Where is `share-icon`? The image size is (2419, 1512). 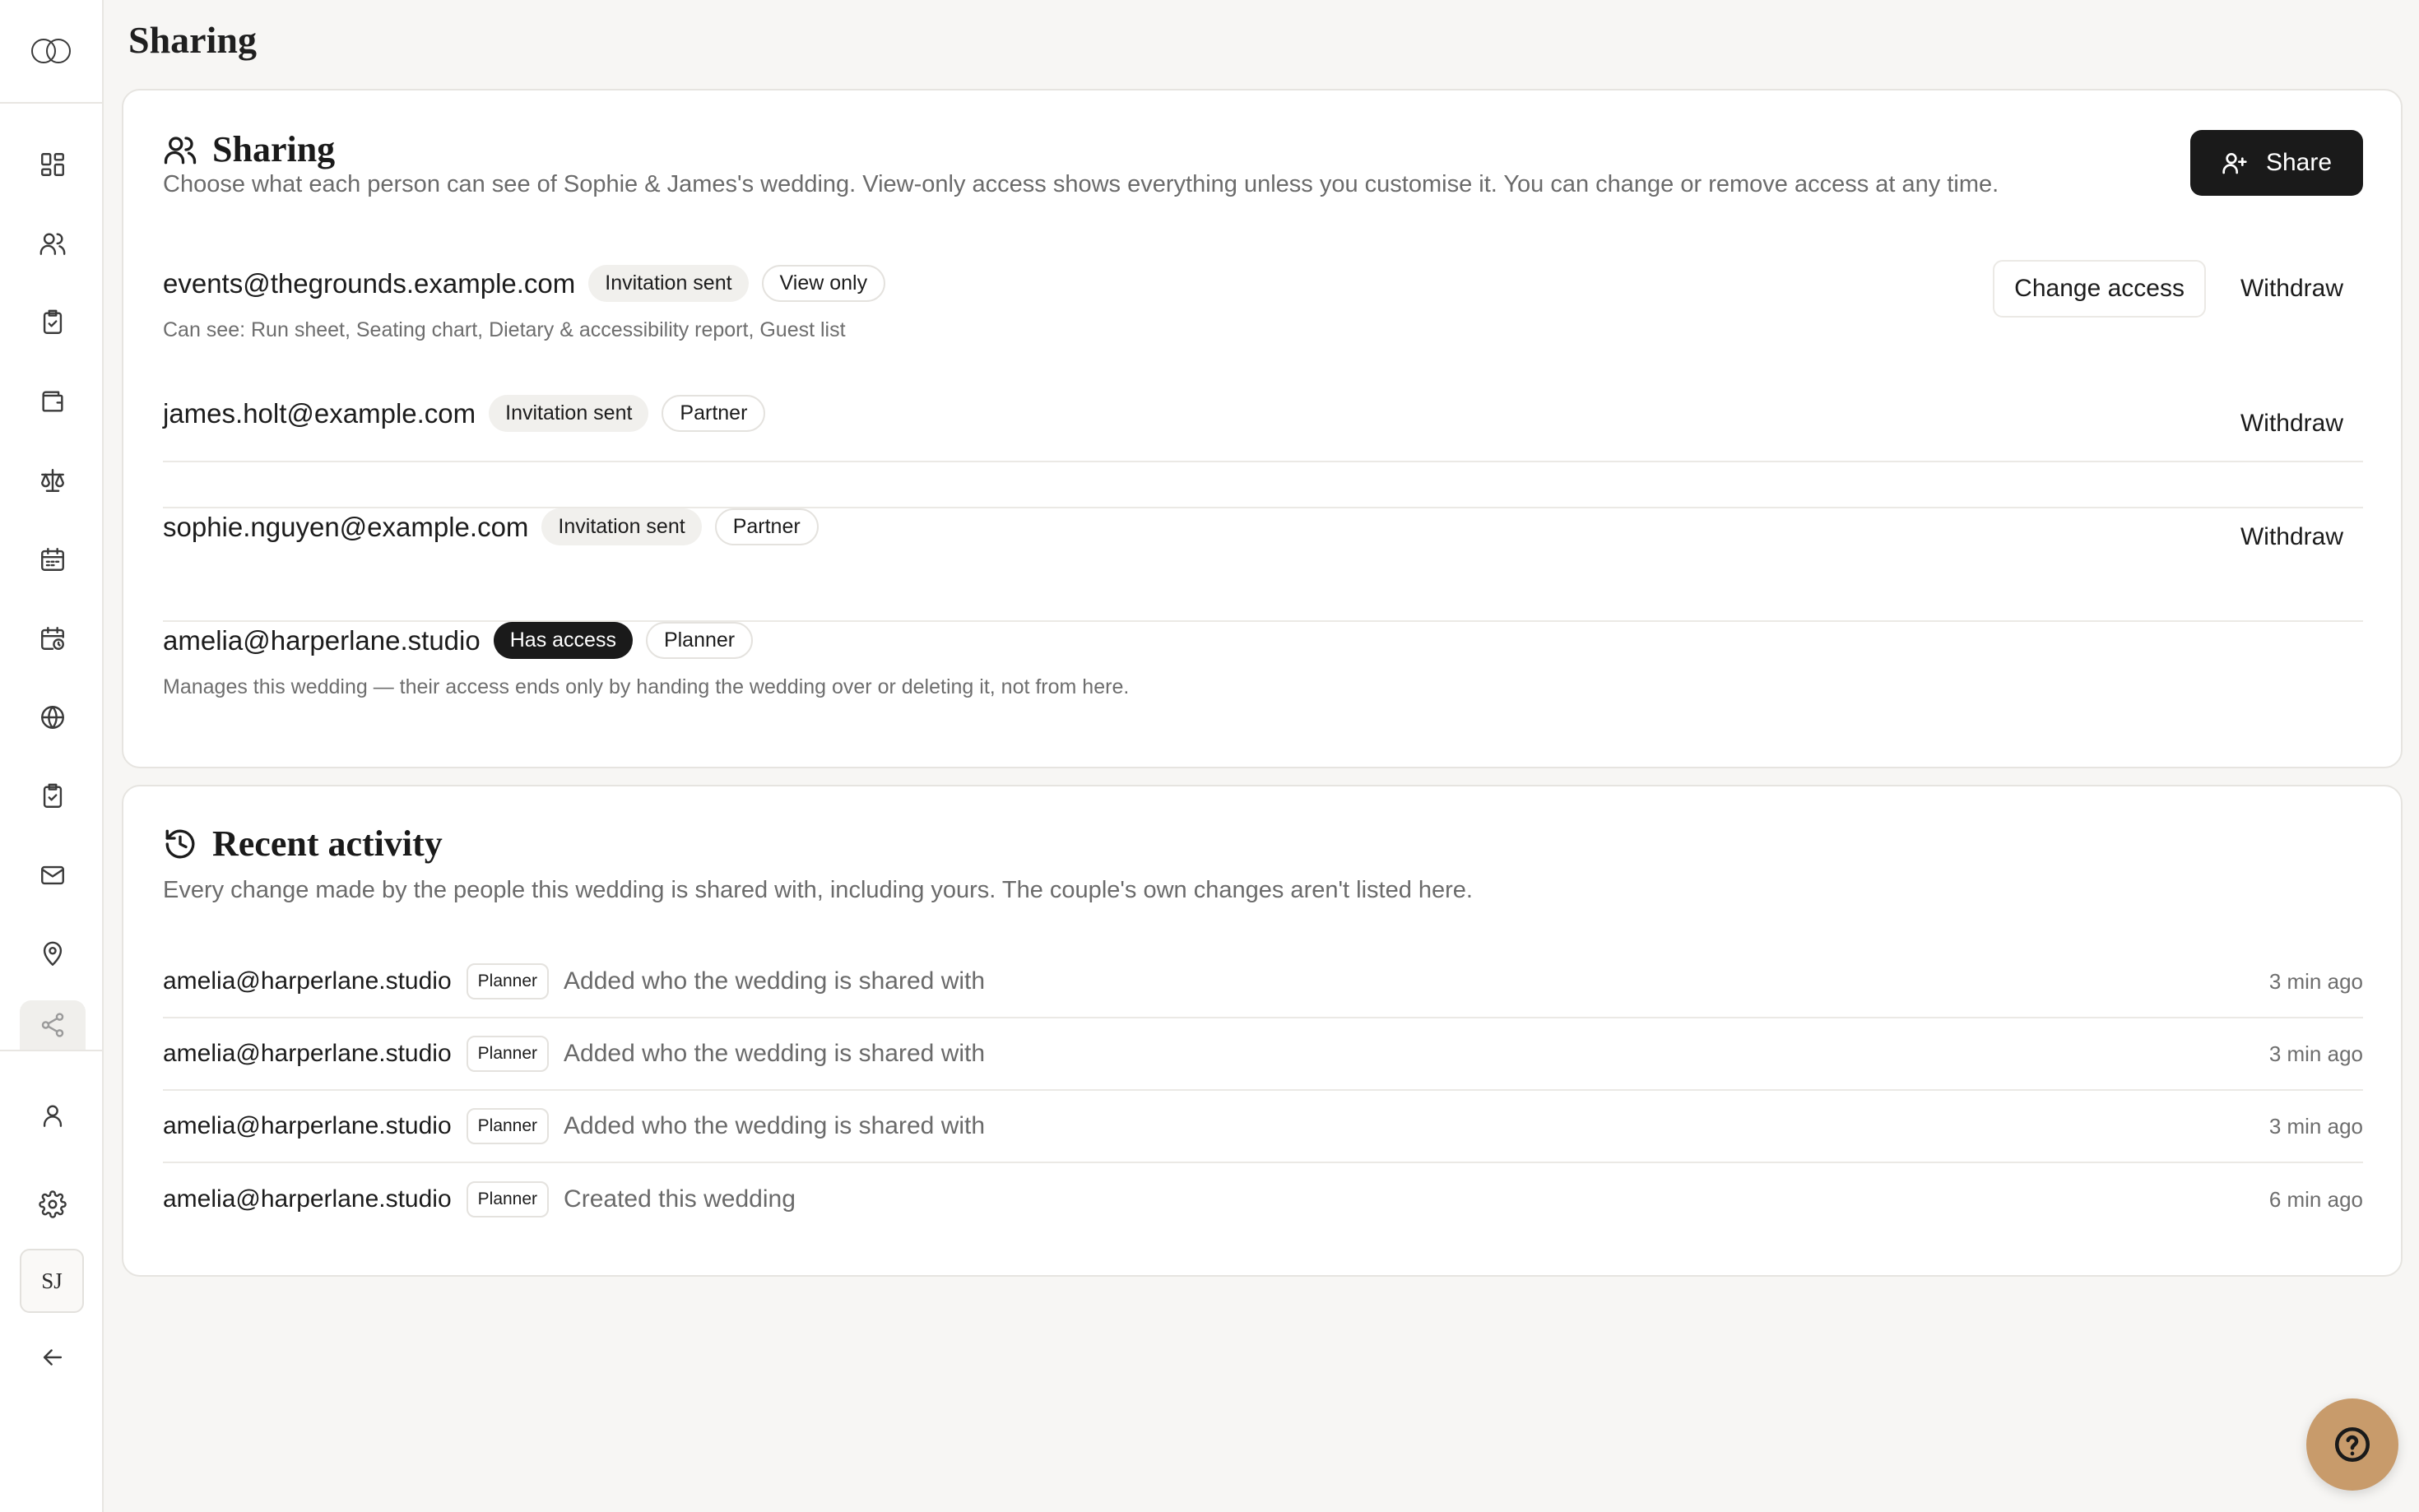
share-icon is located at coordinates (52, 1025).